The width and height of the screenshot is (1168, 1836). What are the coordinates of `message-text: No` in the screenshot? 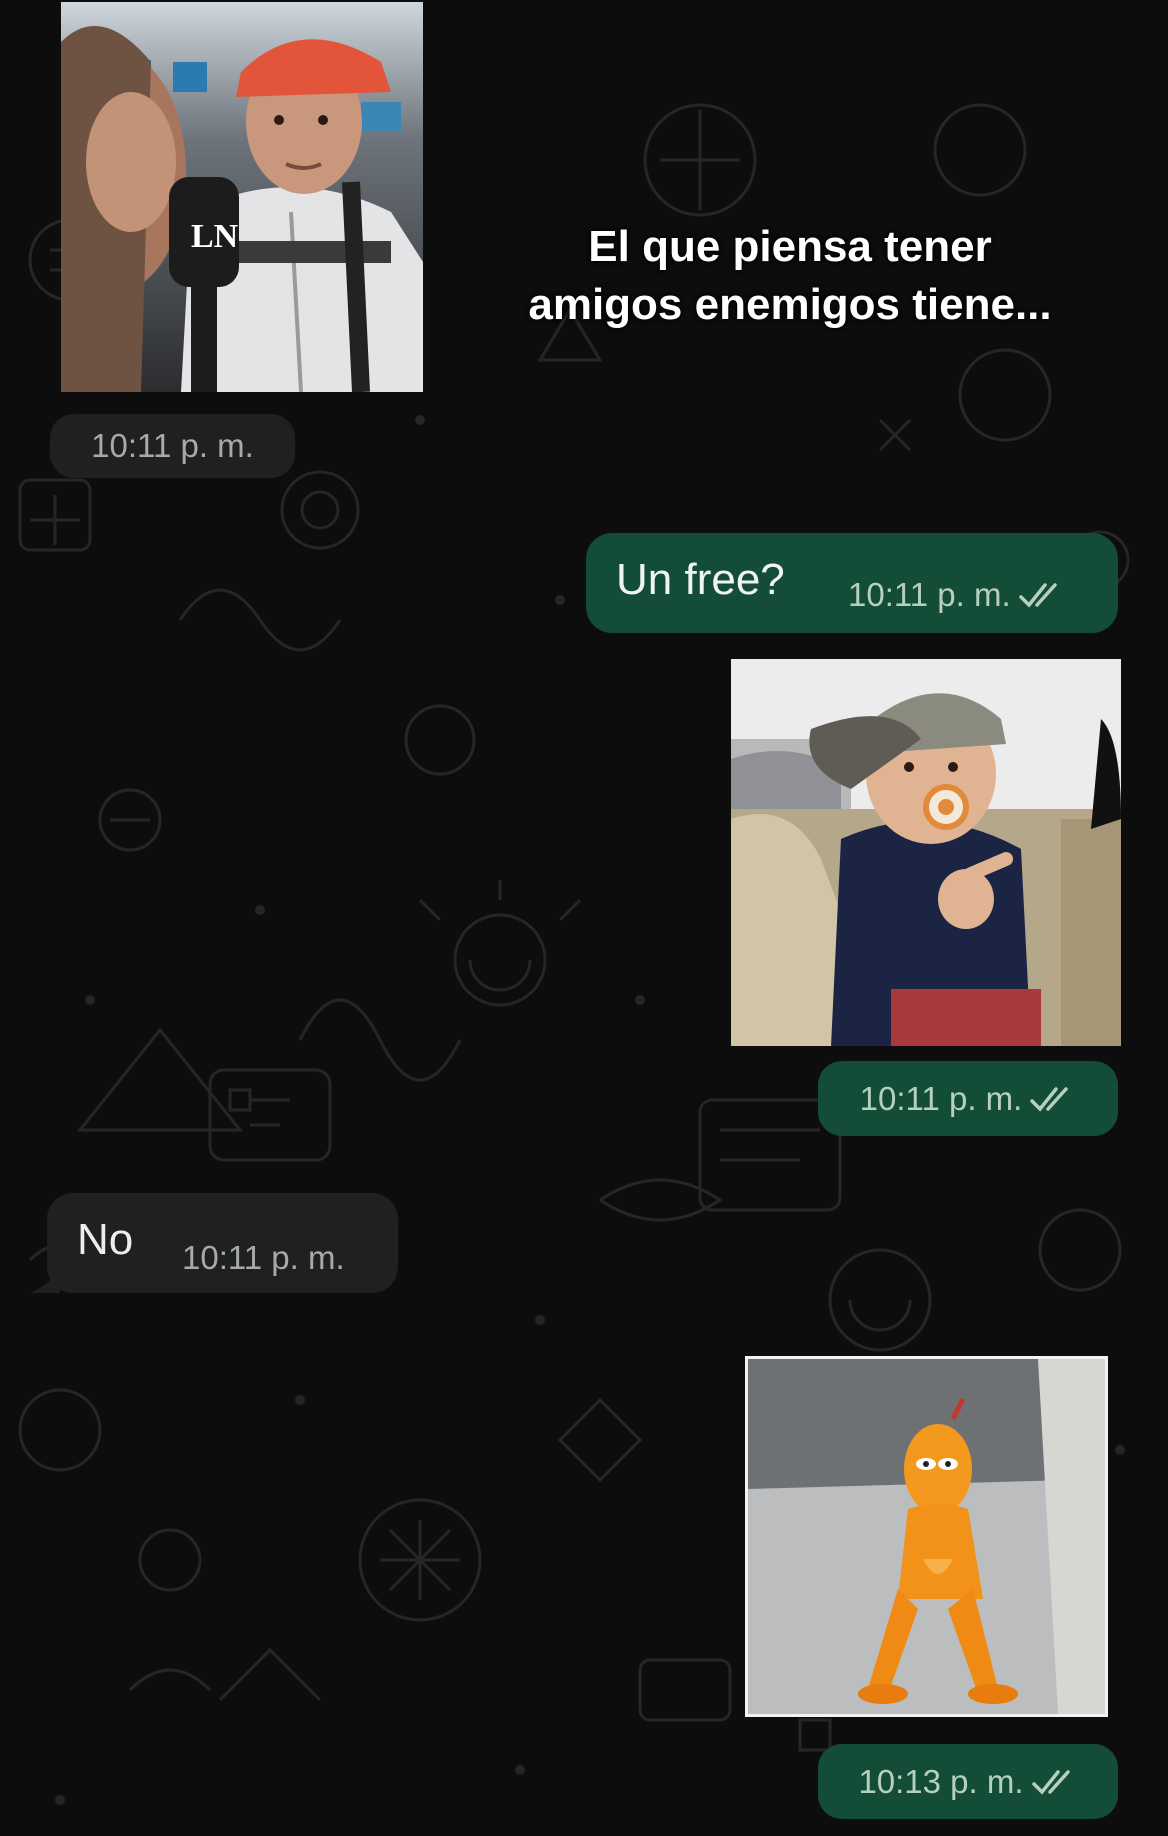 It's located at (105, 1239).